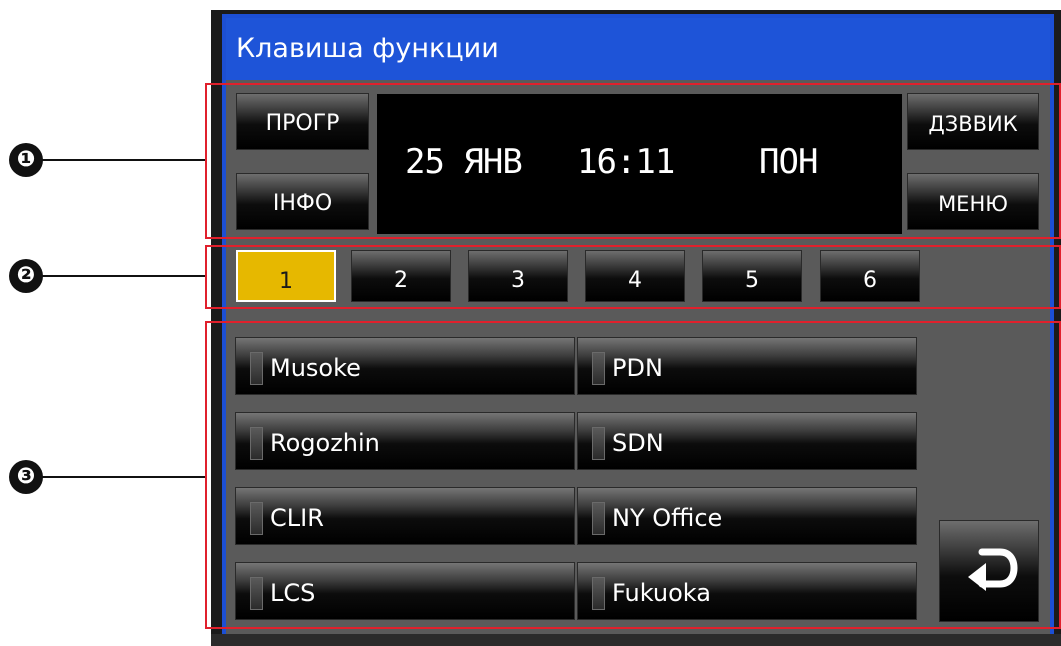  What do you see at coordinates (26, 276) in the screenshot?
I see `callout-marker-2: ❷` at bounding box center [26, 276].